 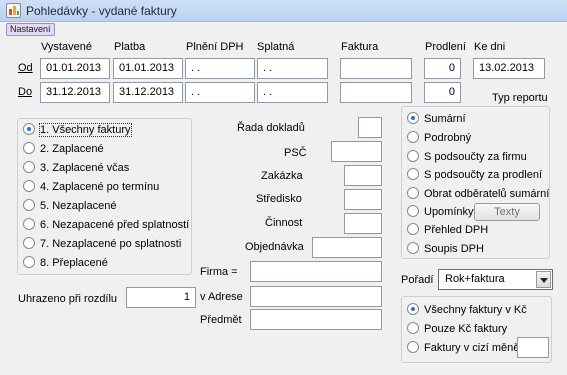 I want to click on currency-option-czk: Pouze Kč faktury, so click(x=457, y=329).